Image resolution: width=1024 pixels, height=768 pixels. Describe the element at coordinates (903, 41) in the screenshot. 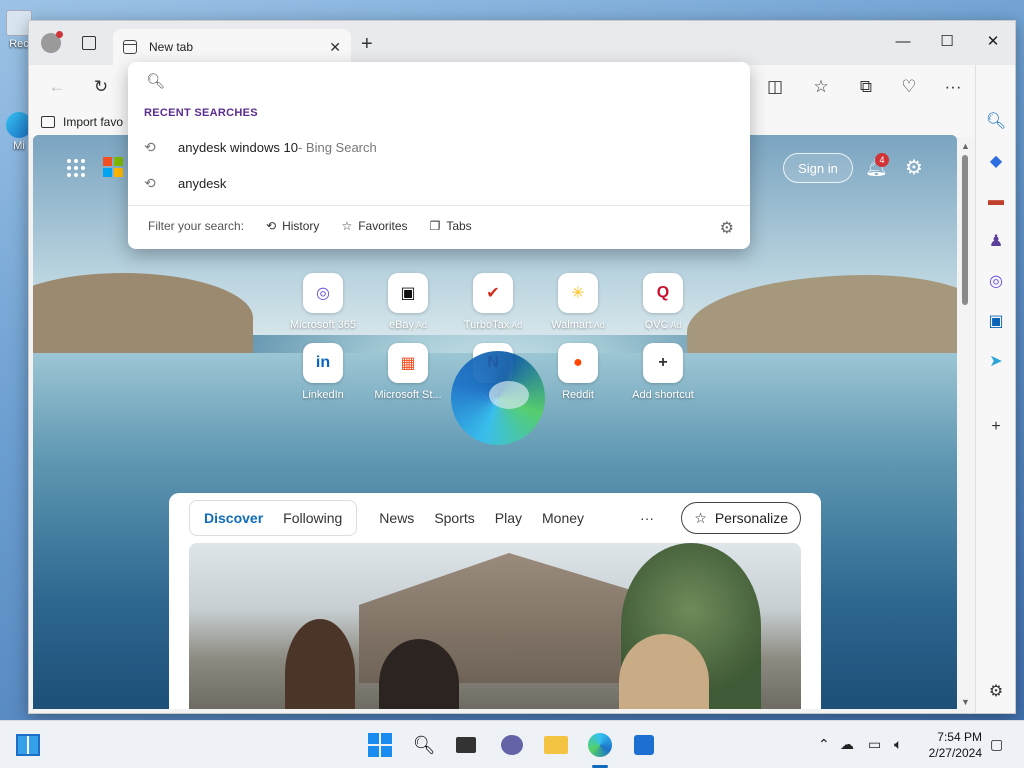

I see `minimize-button: —` at that location.